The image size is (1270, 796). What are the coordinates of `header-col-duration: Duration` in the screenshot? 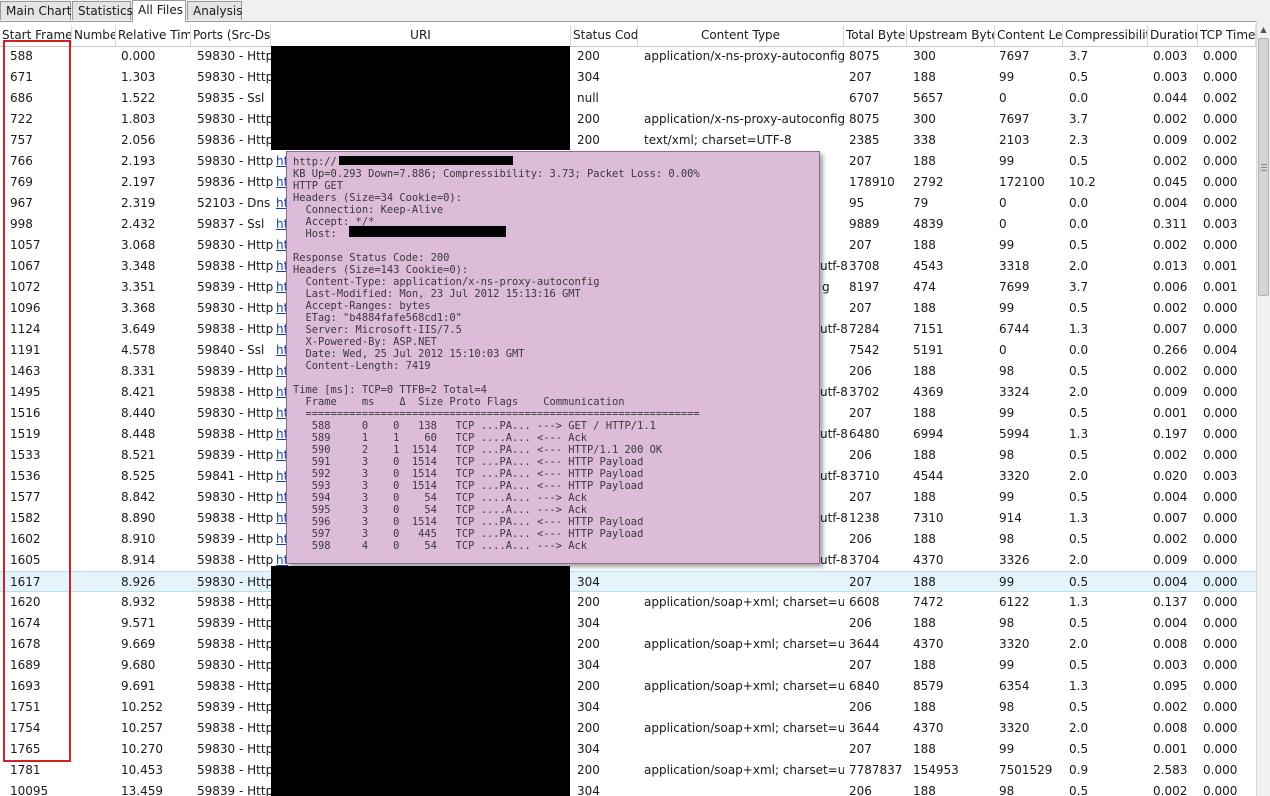 It's located at (1173, 35).